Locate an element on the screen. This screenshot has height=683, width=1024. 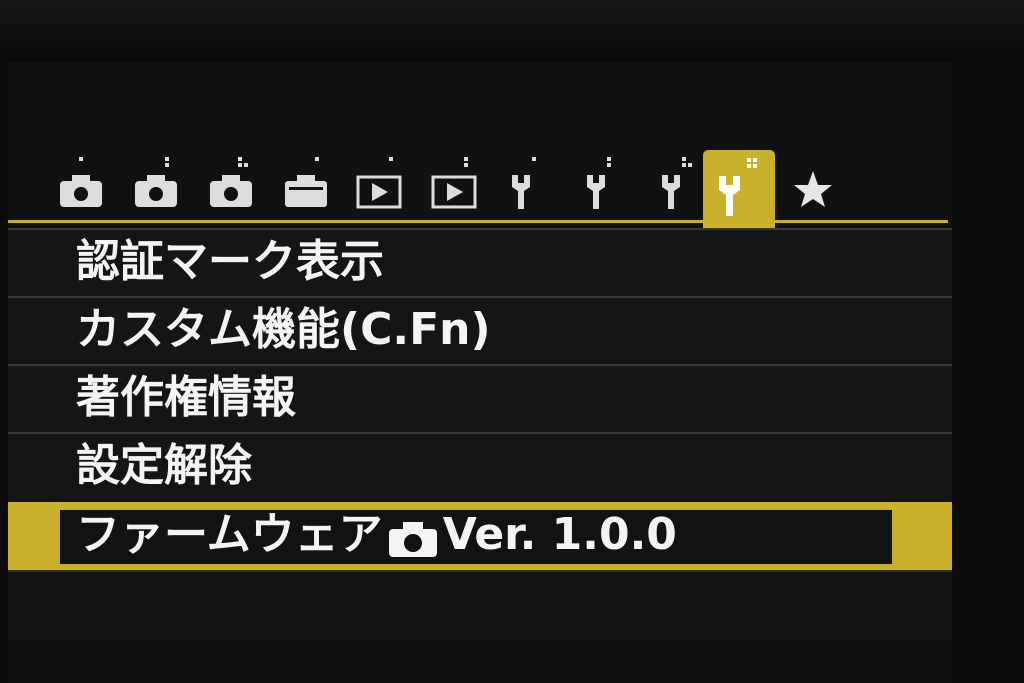
menu-item-label: カスタム機能(C.Fn) is located at coordinates (283, 329).